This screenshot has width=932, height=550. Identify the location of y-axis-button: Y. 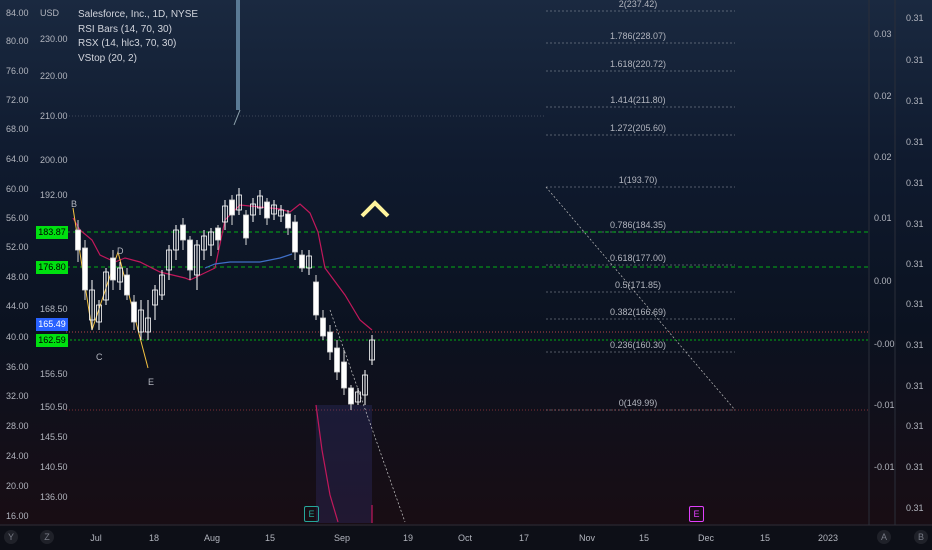
(11, 537).